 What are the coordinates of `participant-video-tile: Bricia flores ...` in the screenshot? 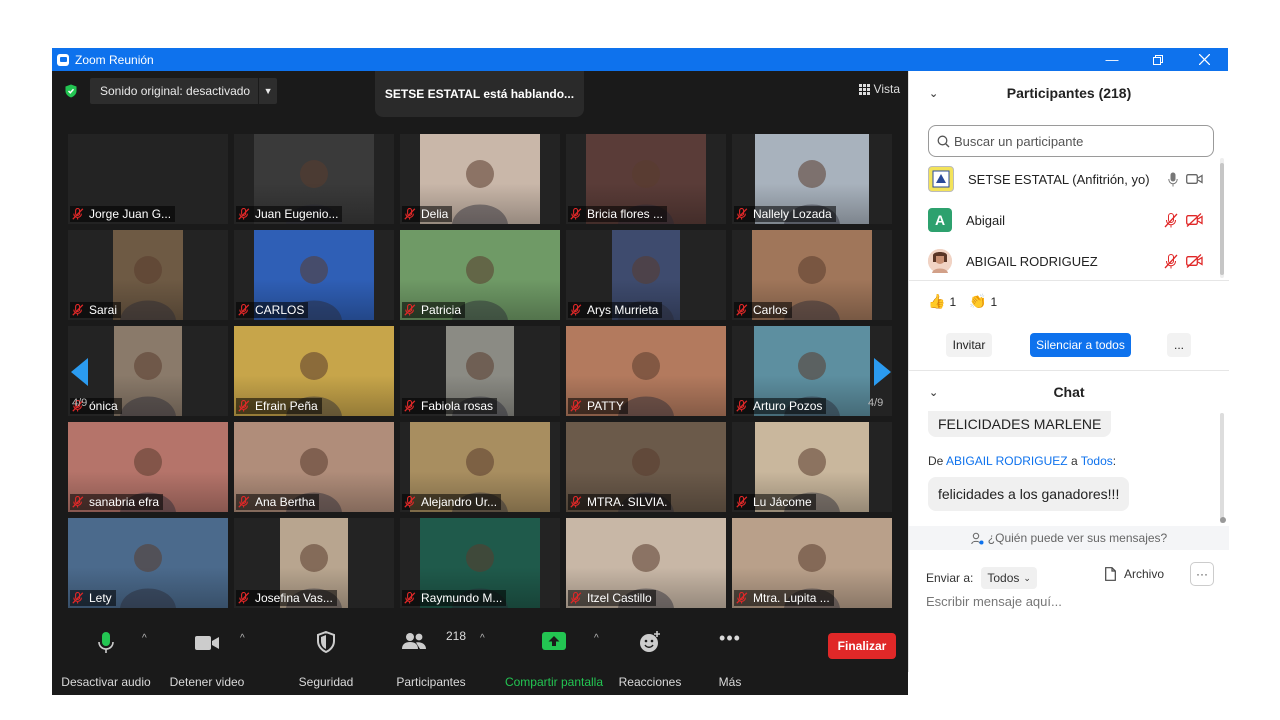 It's located at (646, 179).